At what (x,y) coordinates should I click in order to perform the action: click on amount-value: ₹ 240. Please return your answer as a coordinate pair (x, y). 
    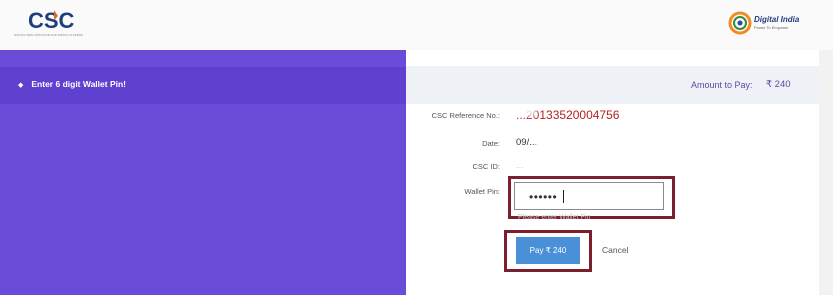
    Looking at the image, I should click on (778, 84).